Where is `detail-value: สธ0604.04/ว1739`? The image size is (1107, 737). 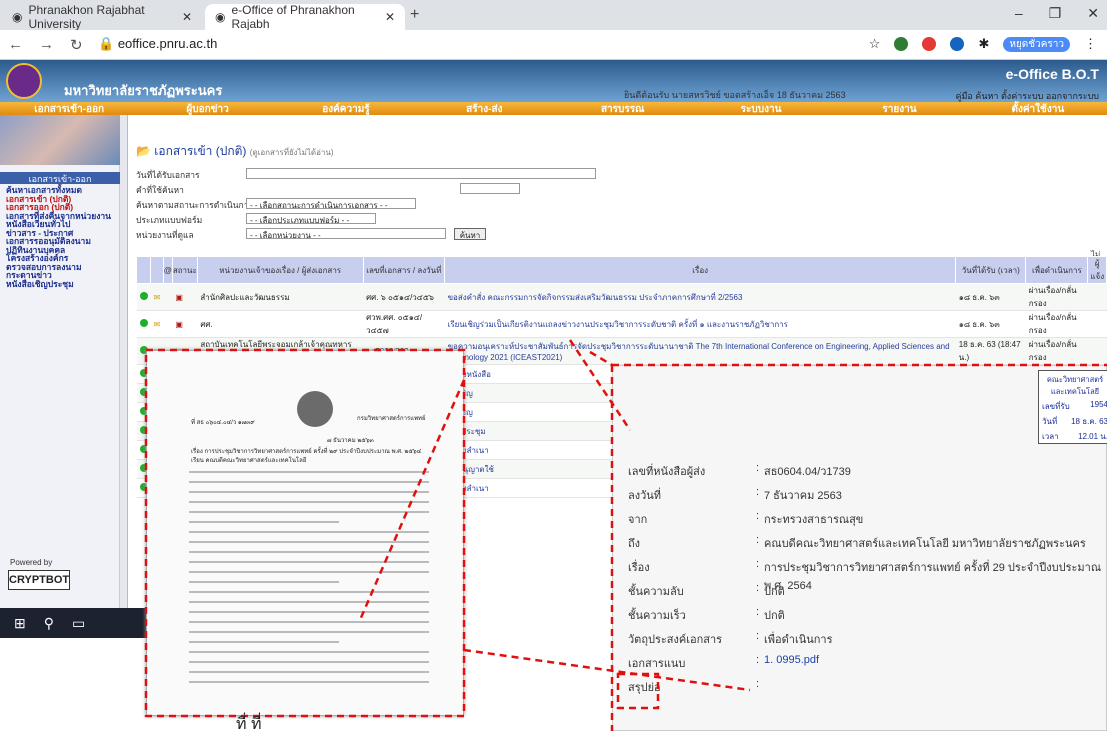
detail-value: สธ0604.04/ว1739 is located at coordinates (807, 472).